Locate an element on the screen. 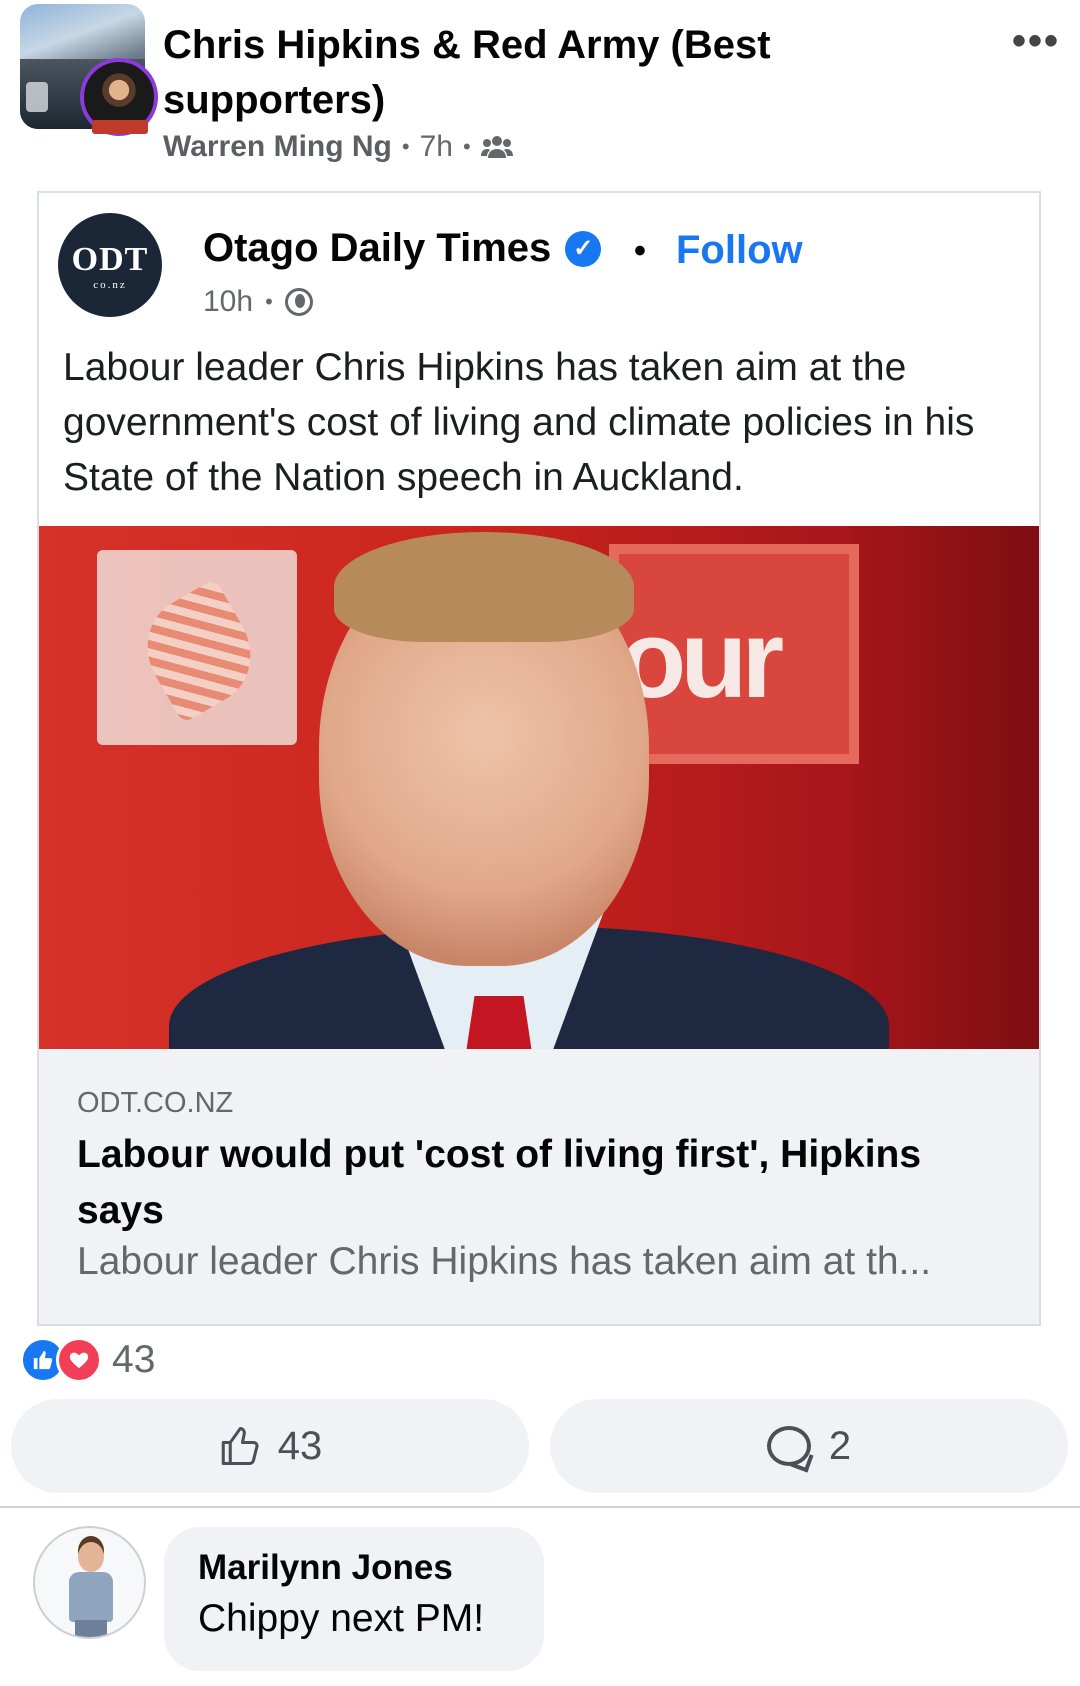 The image size is (1080, 1686). avatar-legs is located at coordinates (91, 1628).